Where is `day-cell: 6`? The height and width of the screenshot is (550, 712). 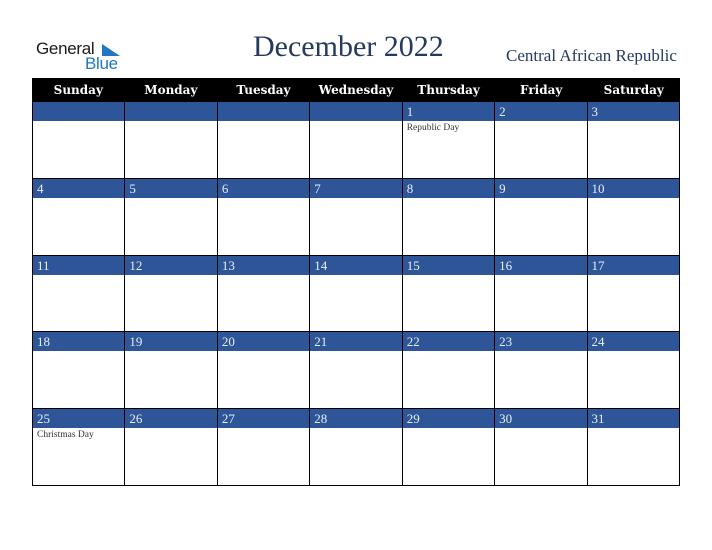 day-cell: 6 is located at coordinates (264, 217).